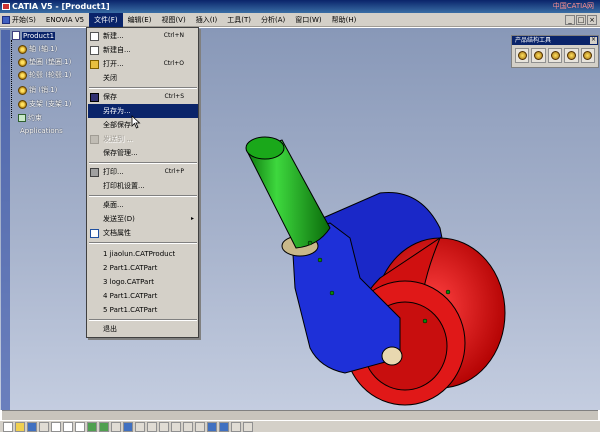 This screenshot has height=432, width=600. Describe the element at coordinates (308, 20) in the screenshot. I see `menu-window: 窗口(W)` at that location.